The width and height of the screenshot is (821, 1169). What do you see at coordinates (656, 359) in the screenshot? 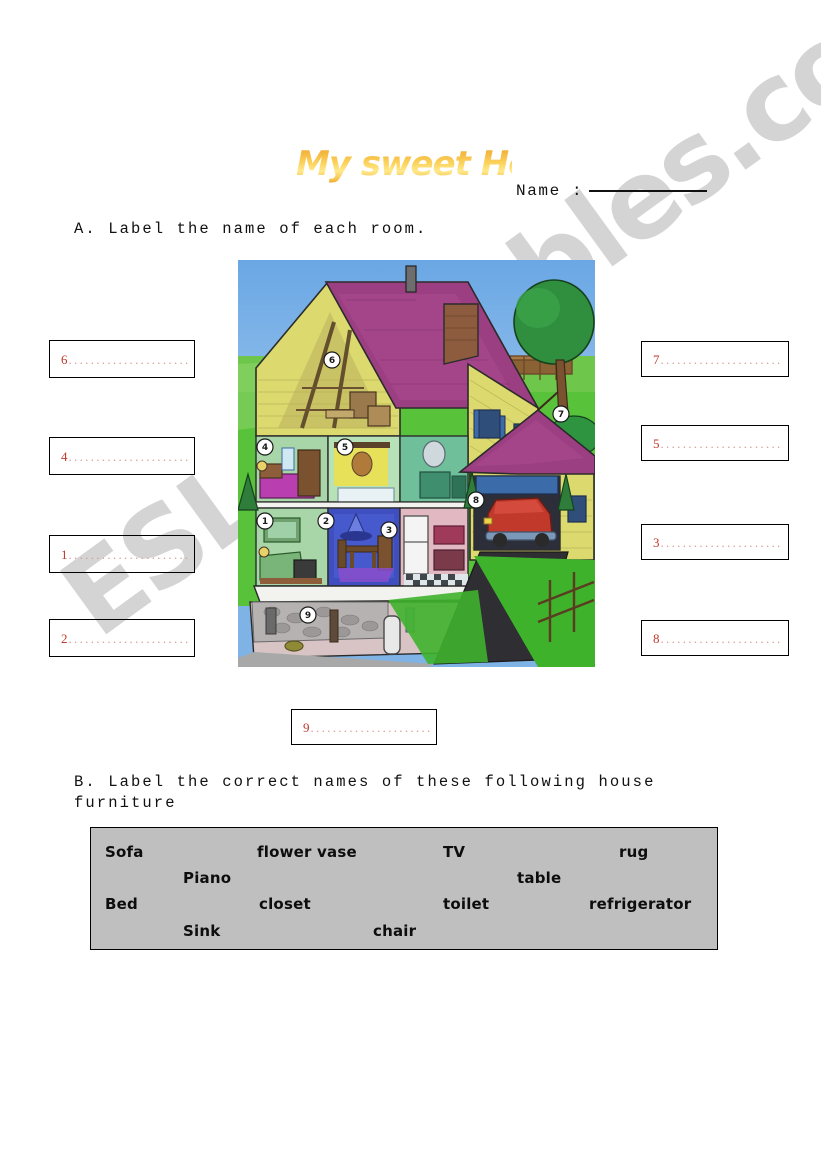
I see `answer-box-number: 7` at bounding box center [656, 359].